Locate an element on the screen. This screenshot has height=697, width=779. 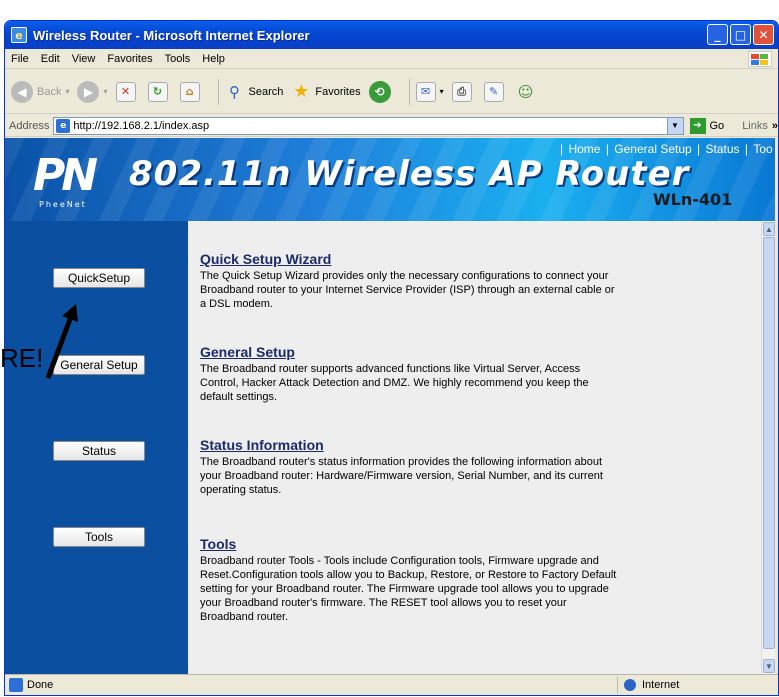
menu-bar: File Edit View Favorites Tools Help is located at coordinates (391, 59).